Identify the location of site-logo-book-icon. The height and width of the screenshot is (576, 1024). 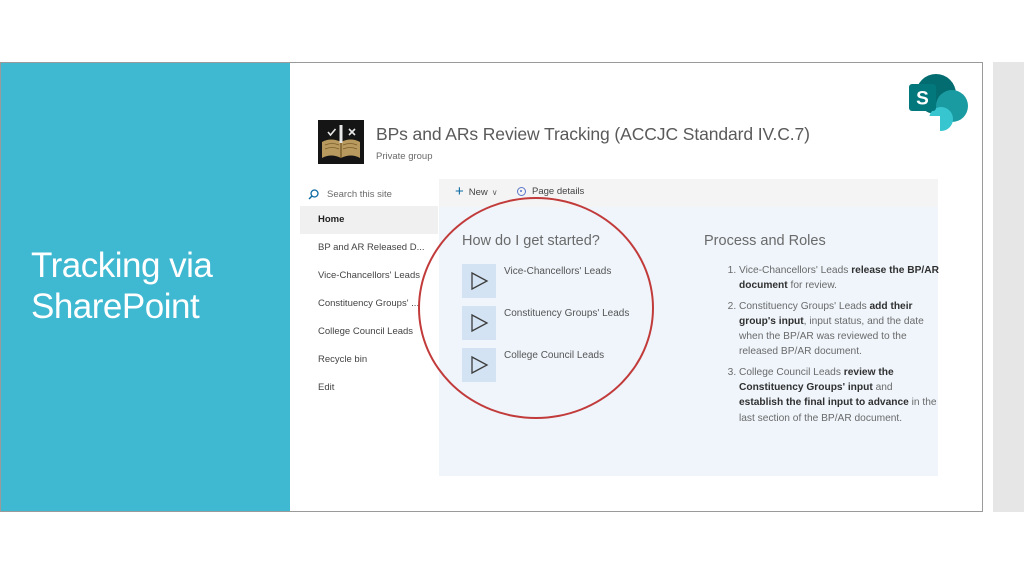
(341, 142).